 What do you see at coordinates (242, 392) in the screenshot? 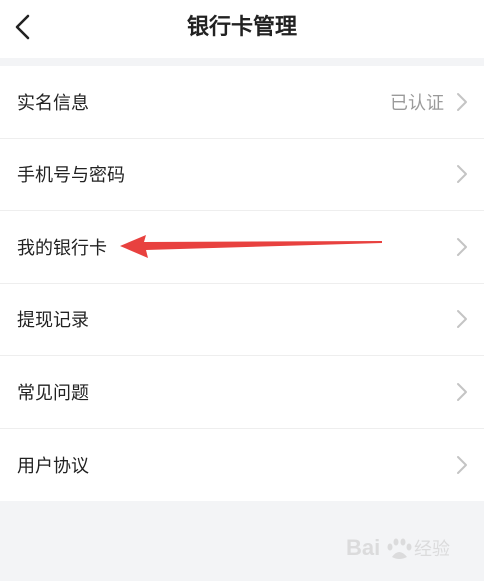
I see `menu-item-faq: 常见问题` at bounding box center [242, 392].